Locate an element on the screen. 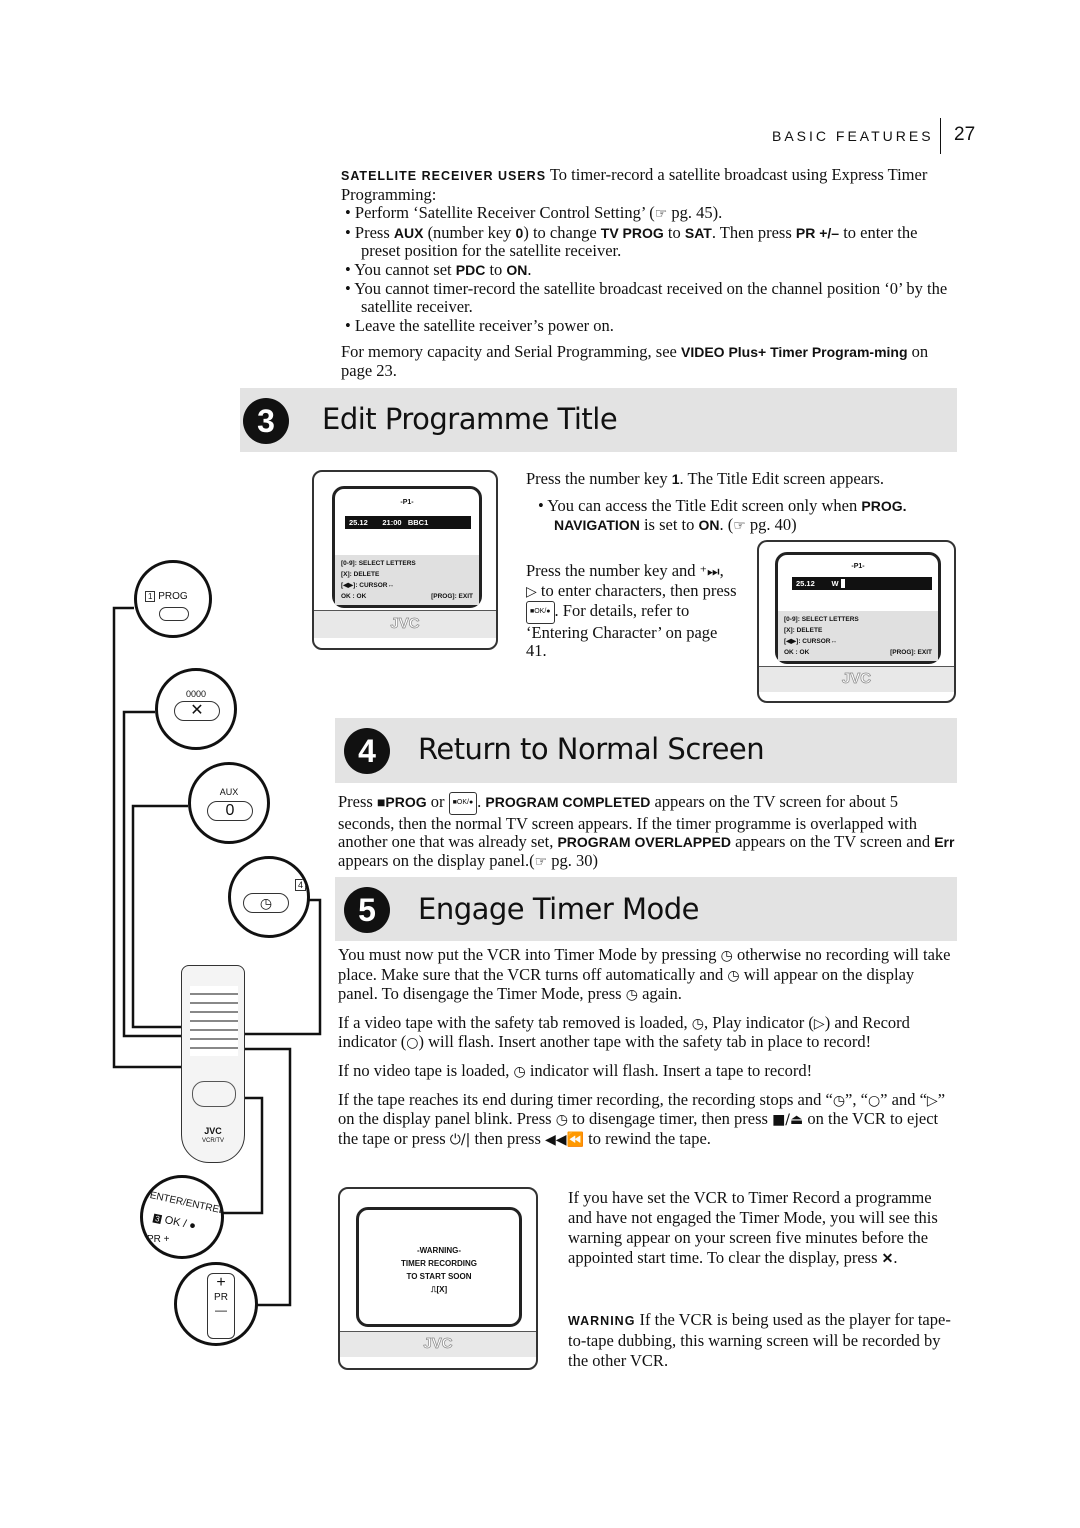 This screenshot has width=1080, height=1528. text-run: to rewind the tape. is located at coordinates (647, 1138).